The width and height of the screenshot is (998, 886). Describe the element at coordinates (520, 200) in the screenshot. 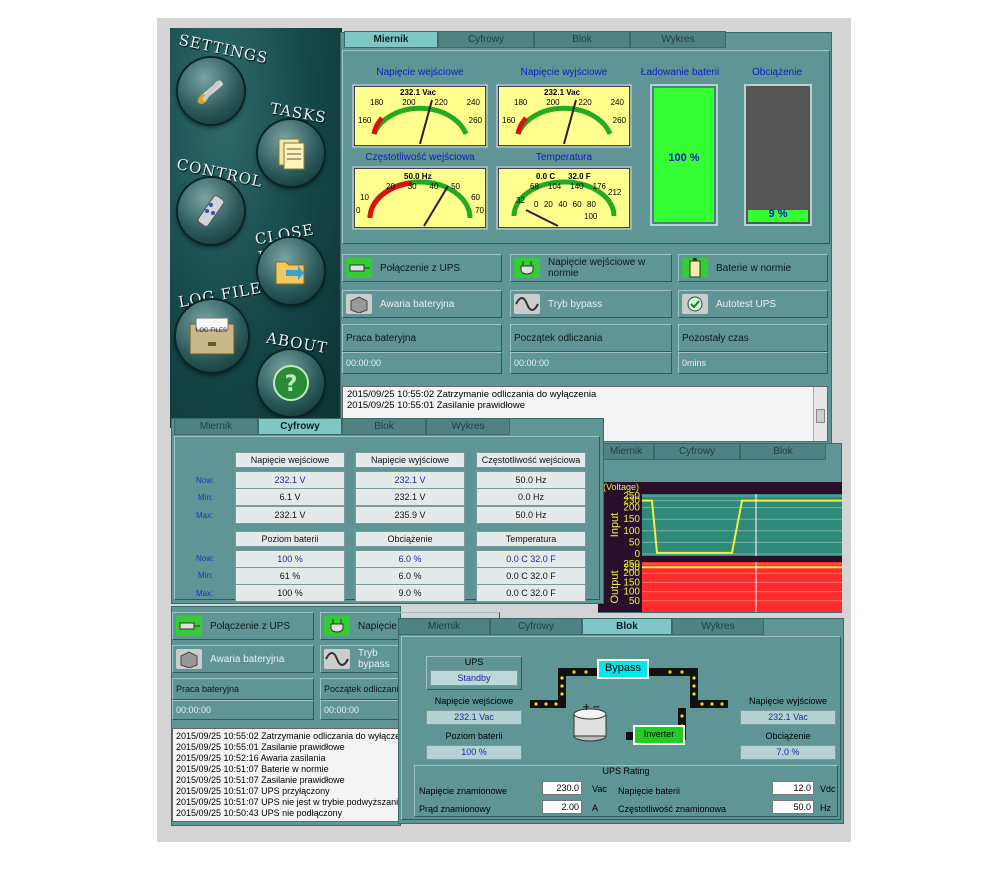

I see `temperature-scale-low: 32` at that location.